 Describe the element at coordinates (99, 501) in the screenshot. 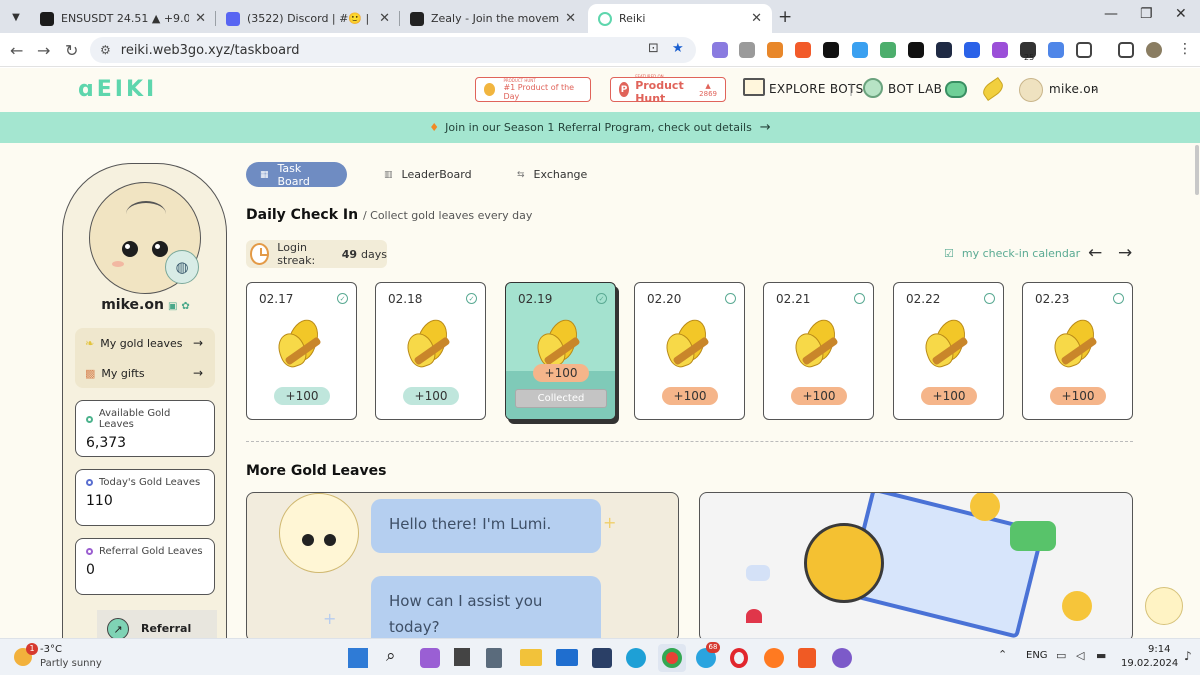

I see `todays-gold-leaves-value: 110` at that location.